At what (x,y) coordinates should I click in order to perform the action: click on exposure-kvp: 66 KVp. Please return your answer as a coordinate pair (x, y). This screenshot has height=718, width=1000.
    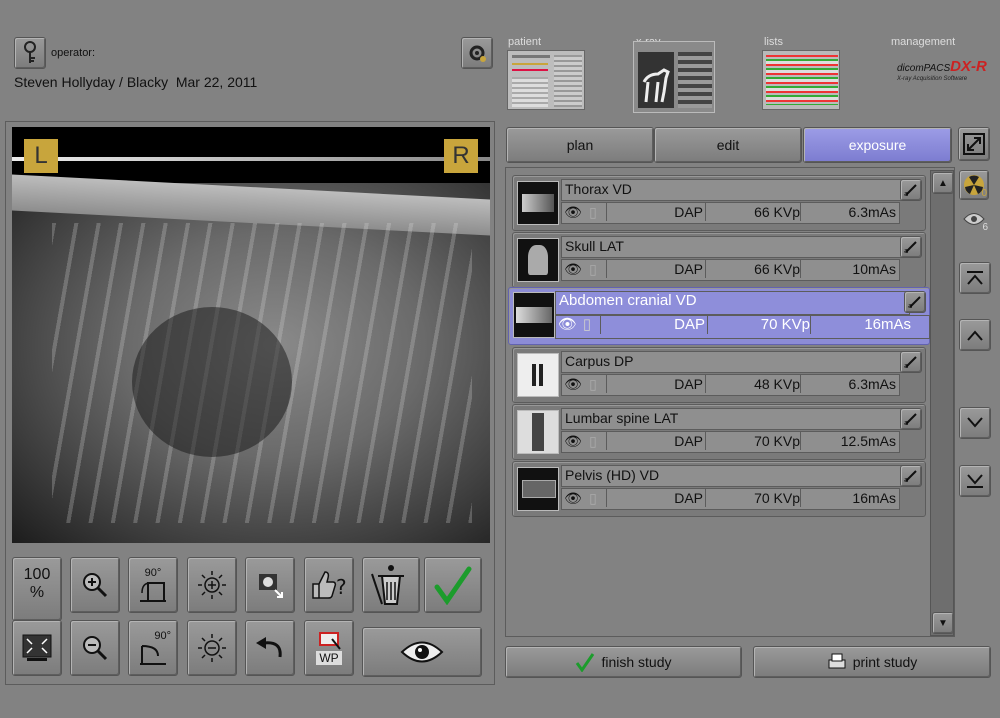
    Looking at the image, I should click on (777, 212).